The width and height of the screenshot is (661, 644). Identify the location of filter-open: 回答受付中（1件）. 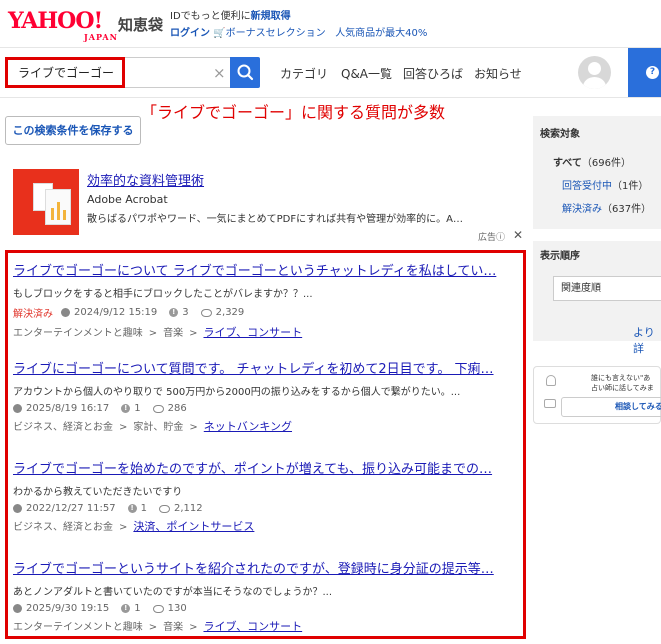
(605, 184).